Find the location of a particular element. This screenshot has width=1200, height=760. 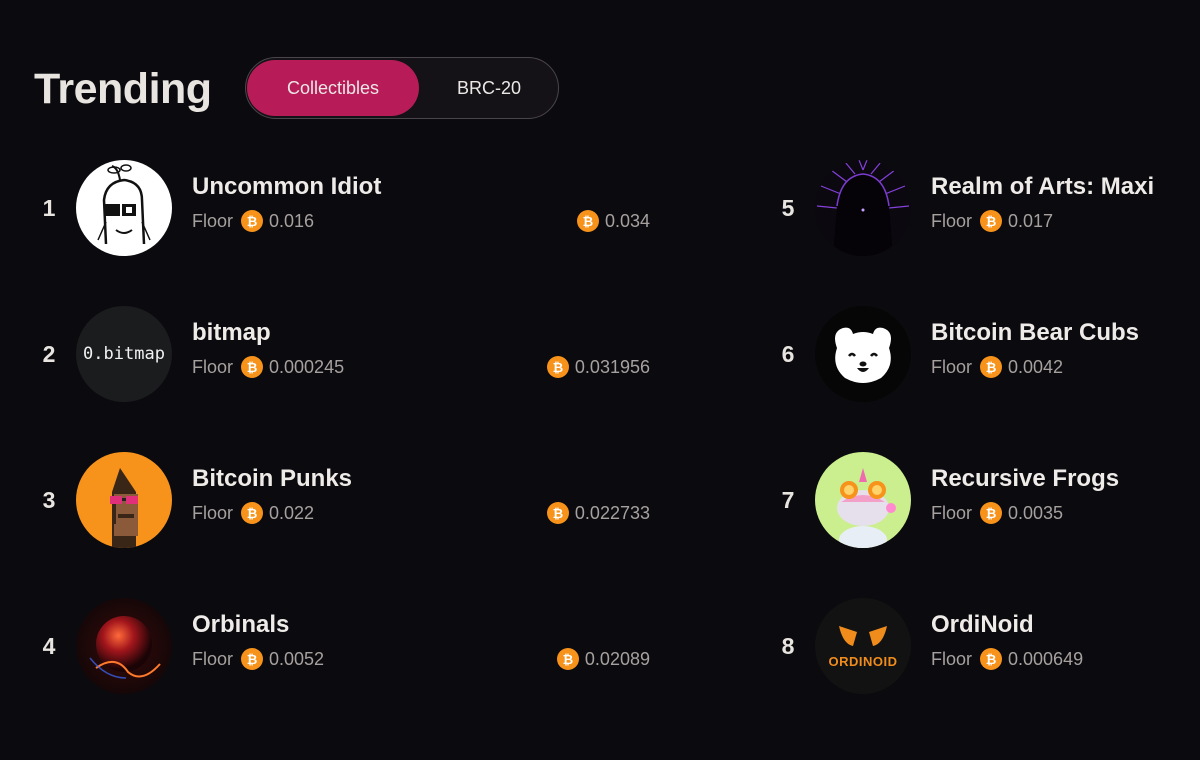

floor-price: Floor ₿ 0.0035 is located at coordinates (997, 513).